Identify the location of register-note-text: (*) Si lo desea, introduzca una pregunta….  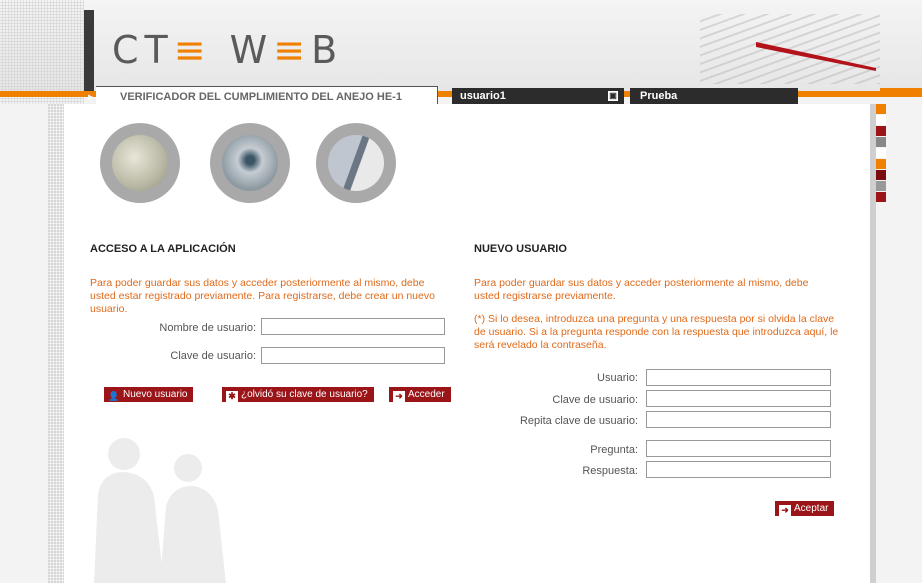
(656, 332).